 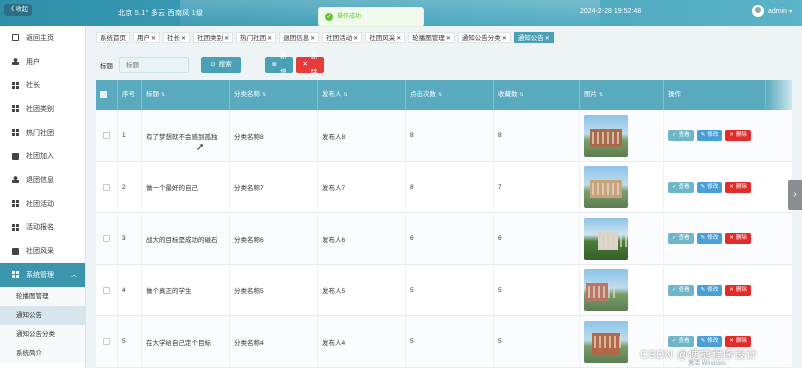 I want to click on sidebar-subitem-notices: 通知公告, so click(x=42, y=315).